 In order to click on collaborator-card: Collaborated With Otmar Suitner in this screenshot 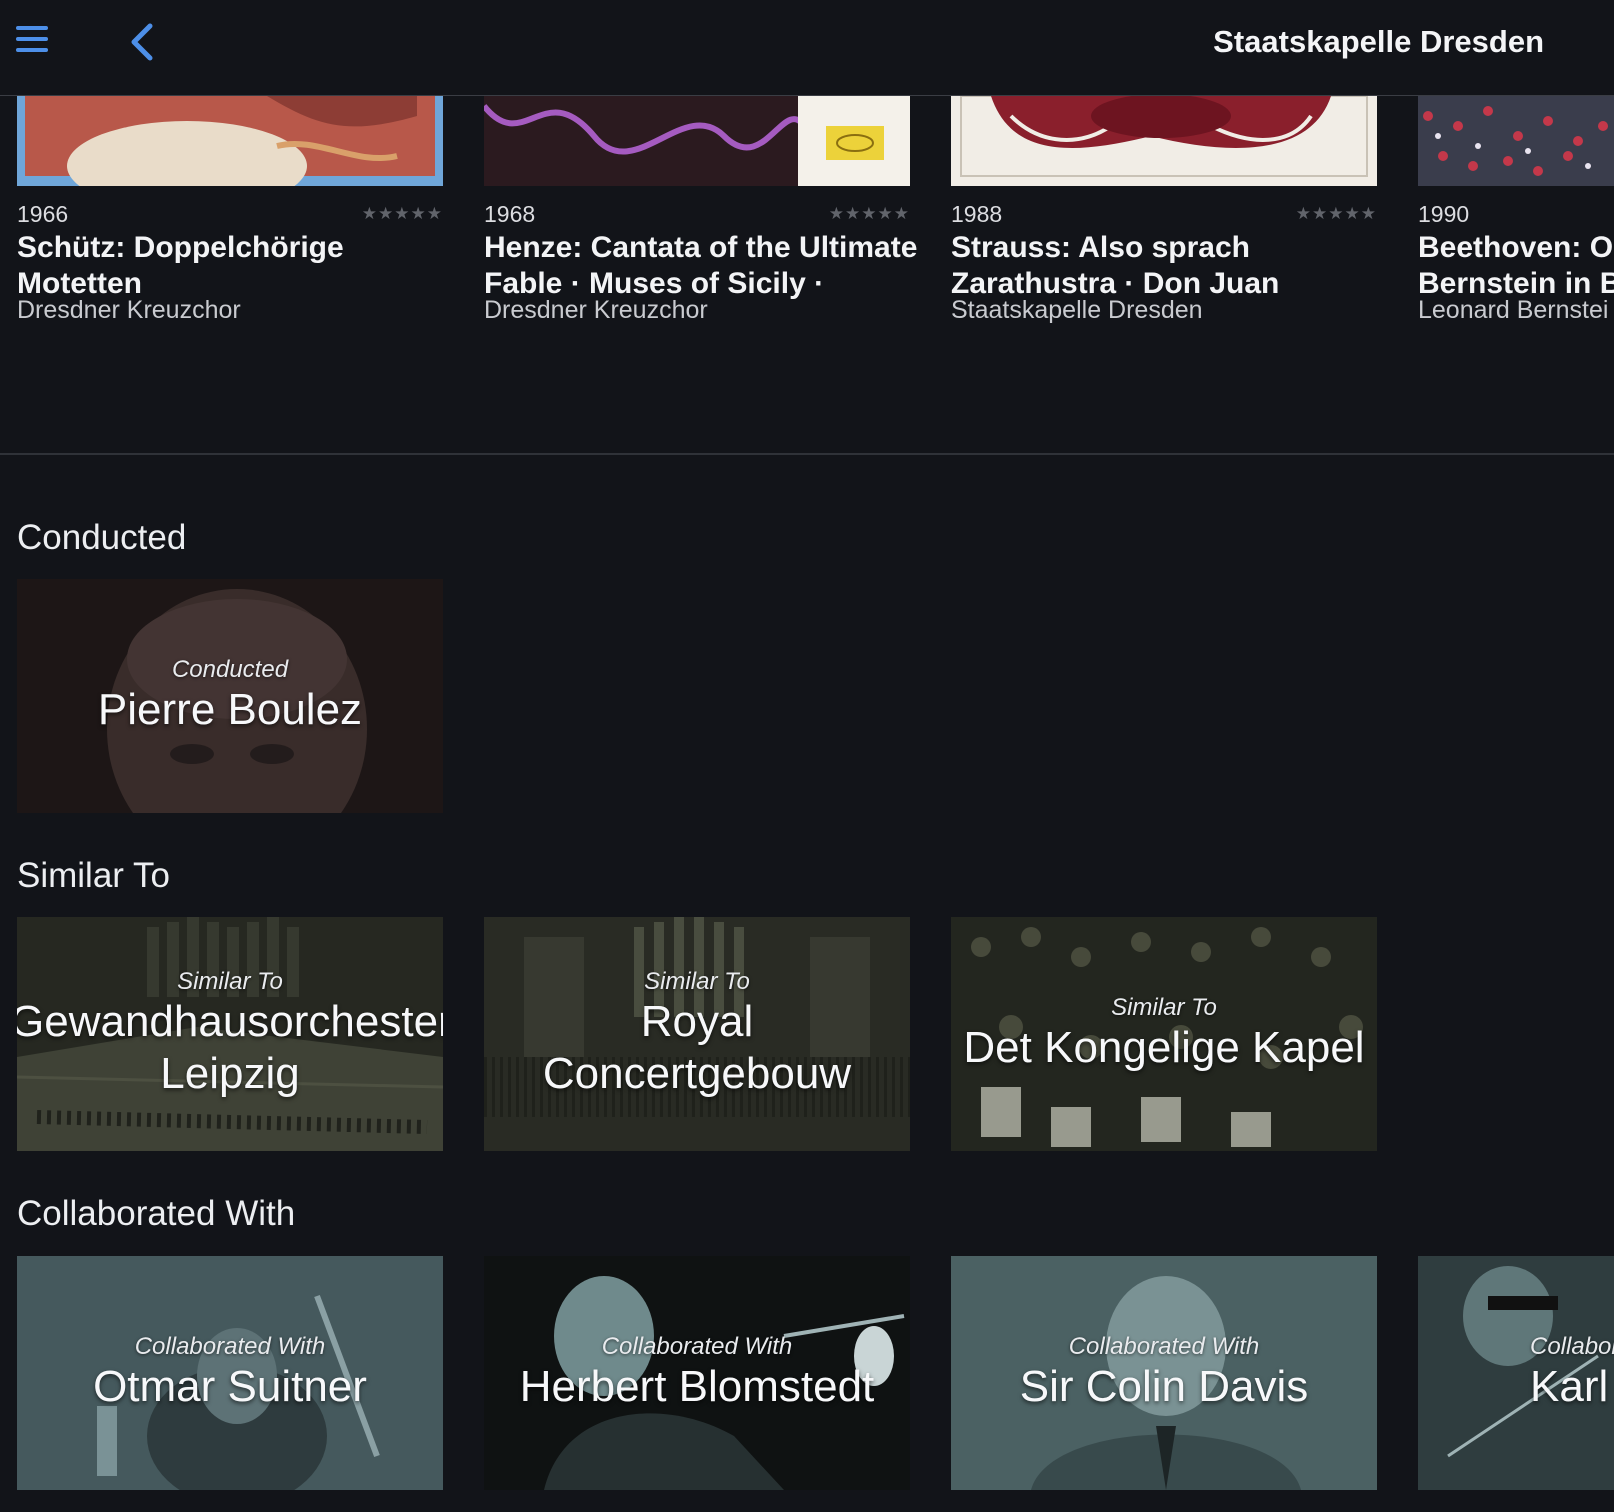, I will do `click(230, 1373)`.